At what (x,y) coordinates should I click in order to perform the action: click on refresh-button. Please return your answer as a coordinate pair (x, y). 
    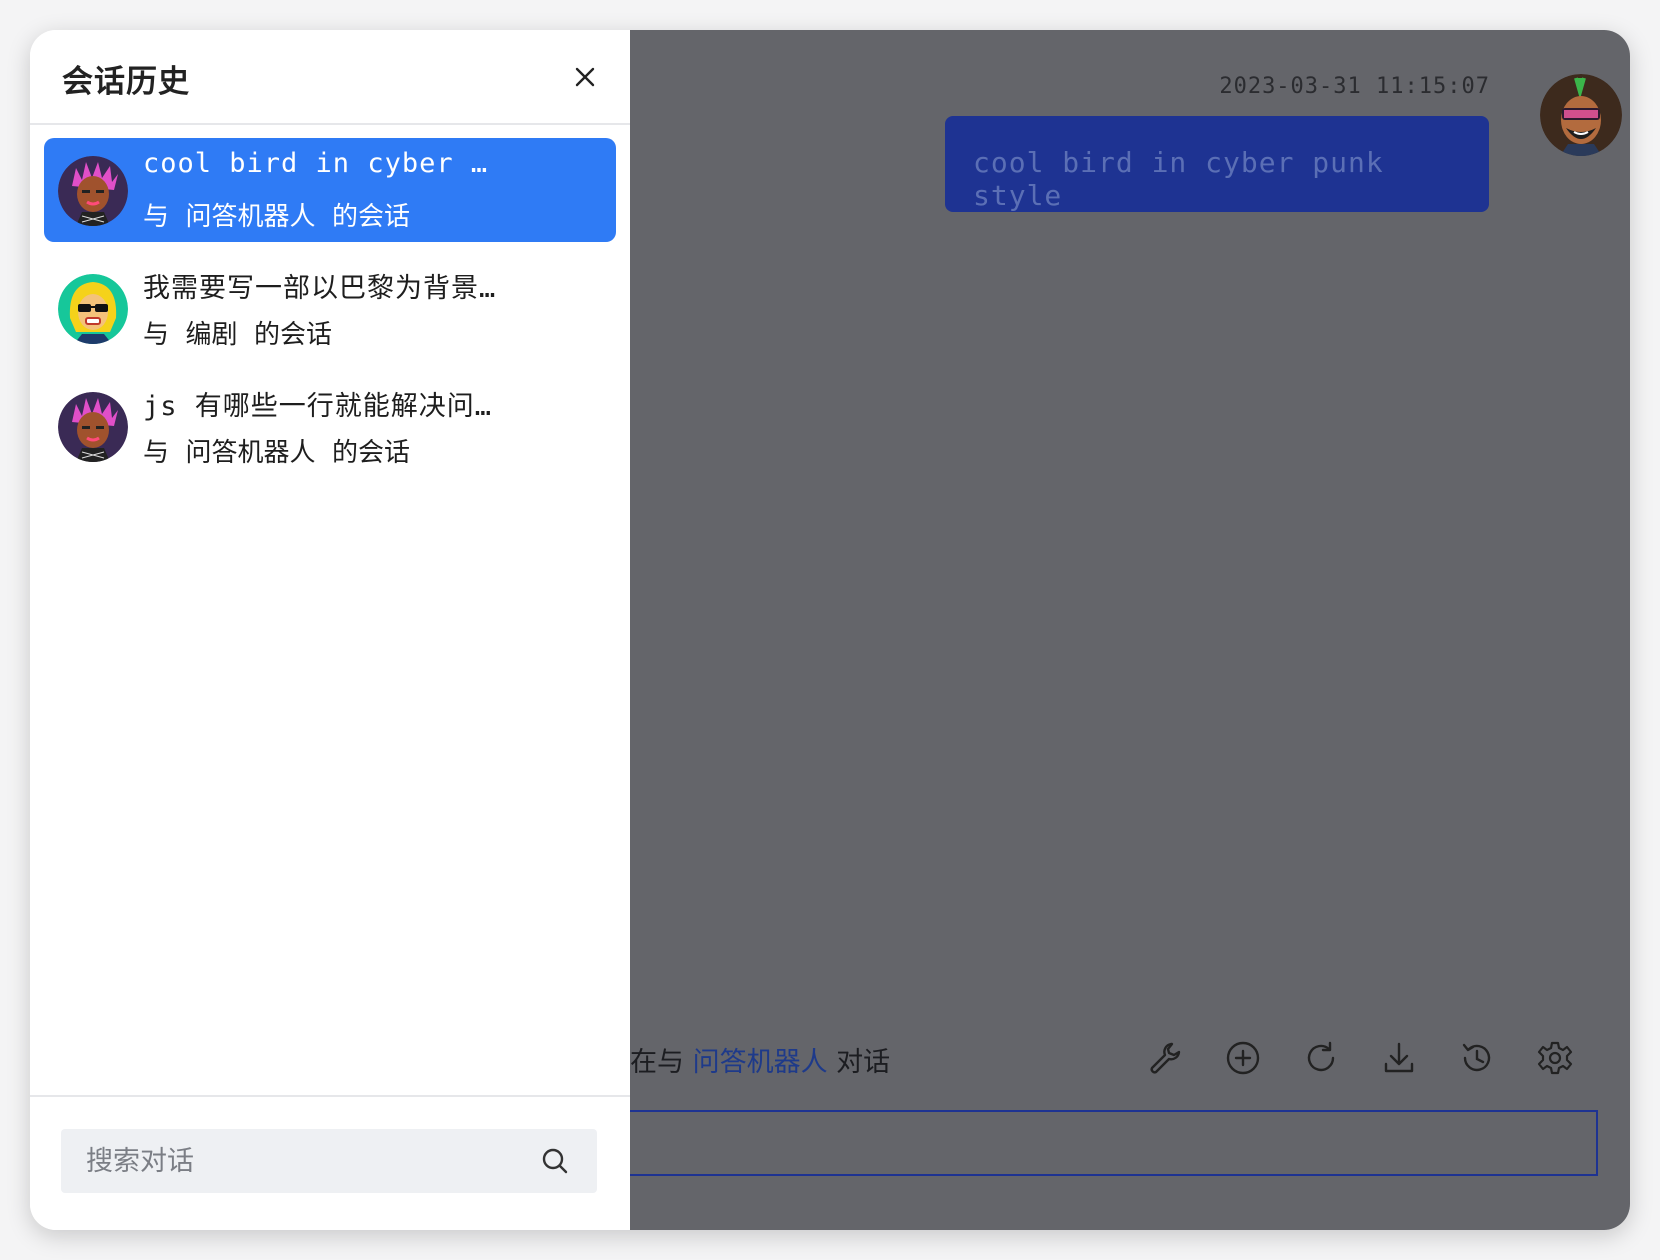
    Looking at the image, I should click on (1321, 1058).